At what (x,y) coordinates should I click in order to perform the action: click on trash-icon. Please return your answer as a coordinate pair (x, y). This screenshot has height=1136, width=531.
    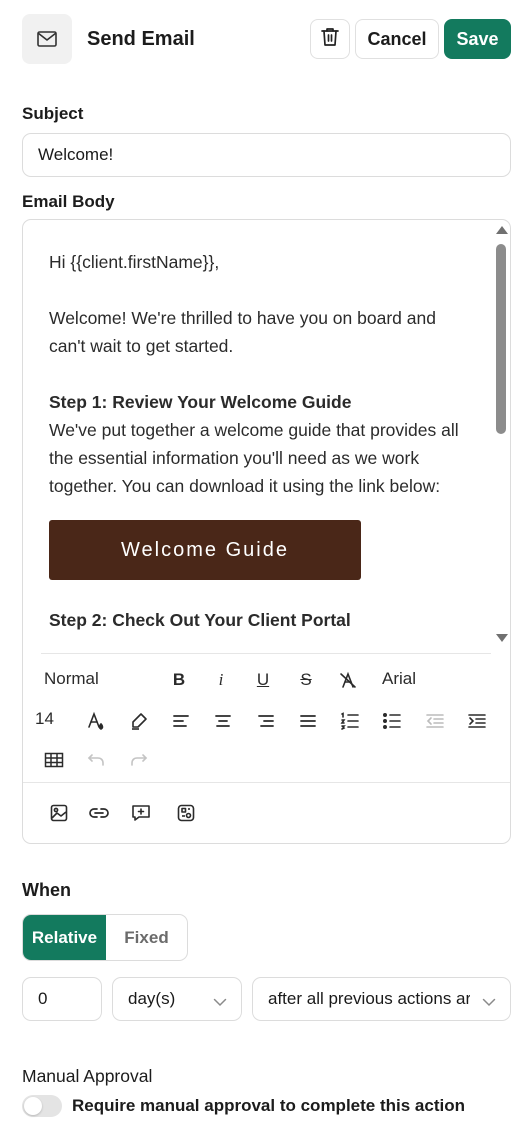
    Looking at the image, I should click on (330, 39).